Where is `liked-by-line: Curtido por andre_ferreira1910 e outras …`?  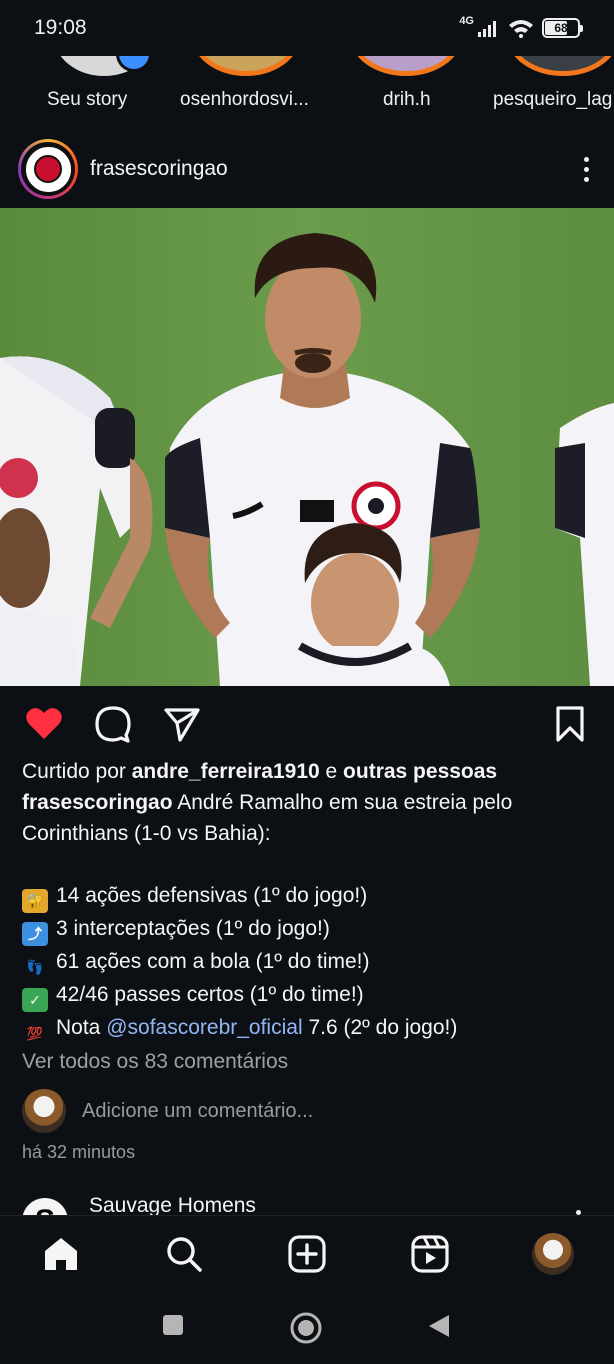 liked-by-line: Curtido por andre_ferreira1910 e outras … is located at coordinates (260, 771).